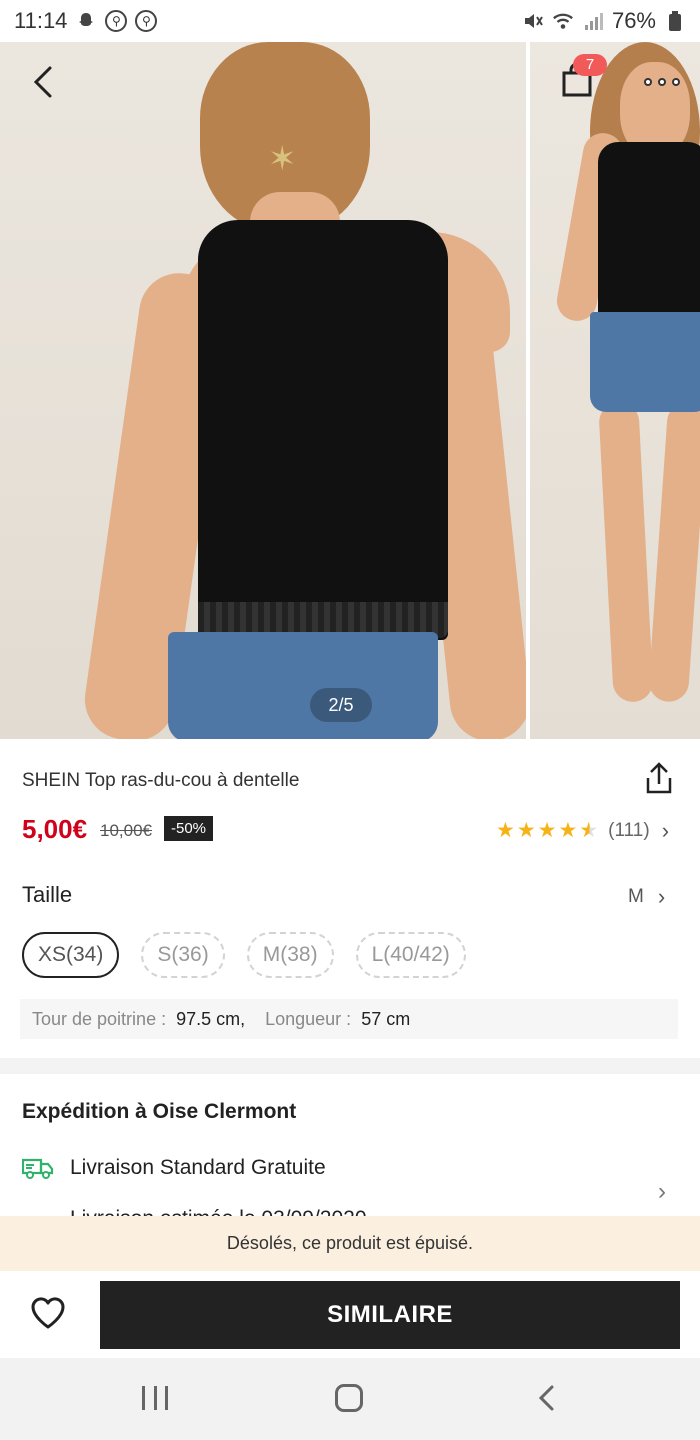  Describe the element at coordinates (350, 1243) in the screenshot. I see `sold-out-notice: Désolés, ce produit est épuisé.` at that location.